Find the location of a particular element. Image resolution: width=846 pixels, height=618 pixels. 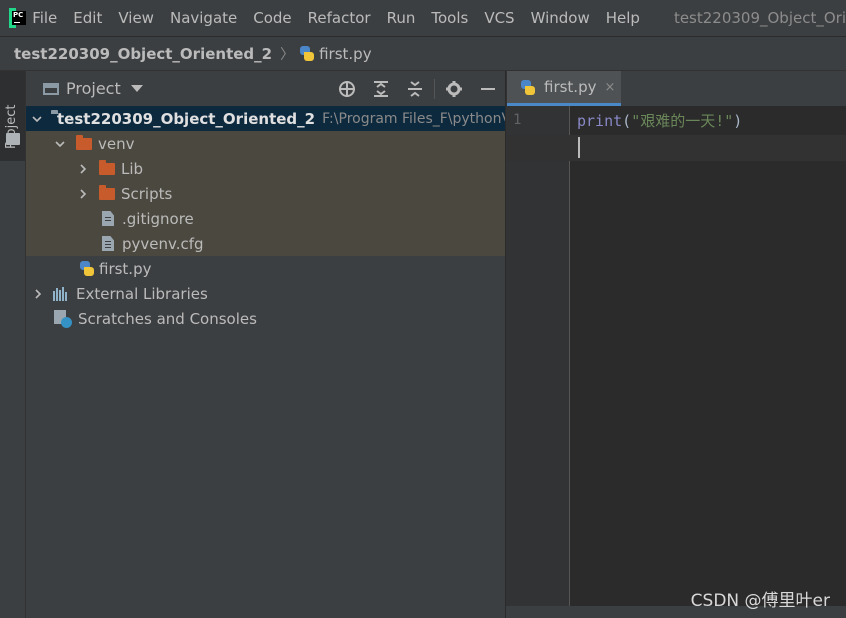

tree-row-first-py: first.py is located at coordinates (265, 268).